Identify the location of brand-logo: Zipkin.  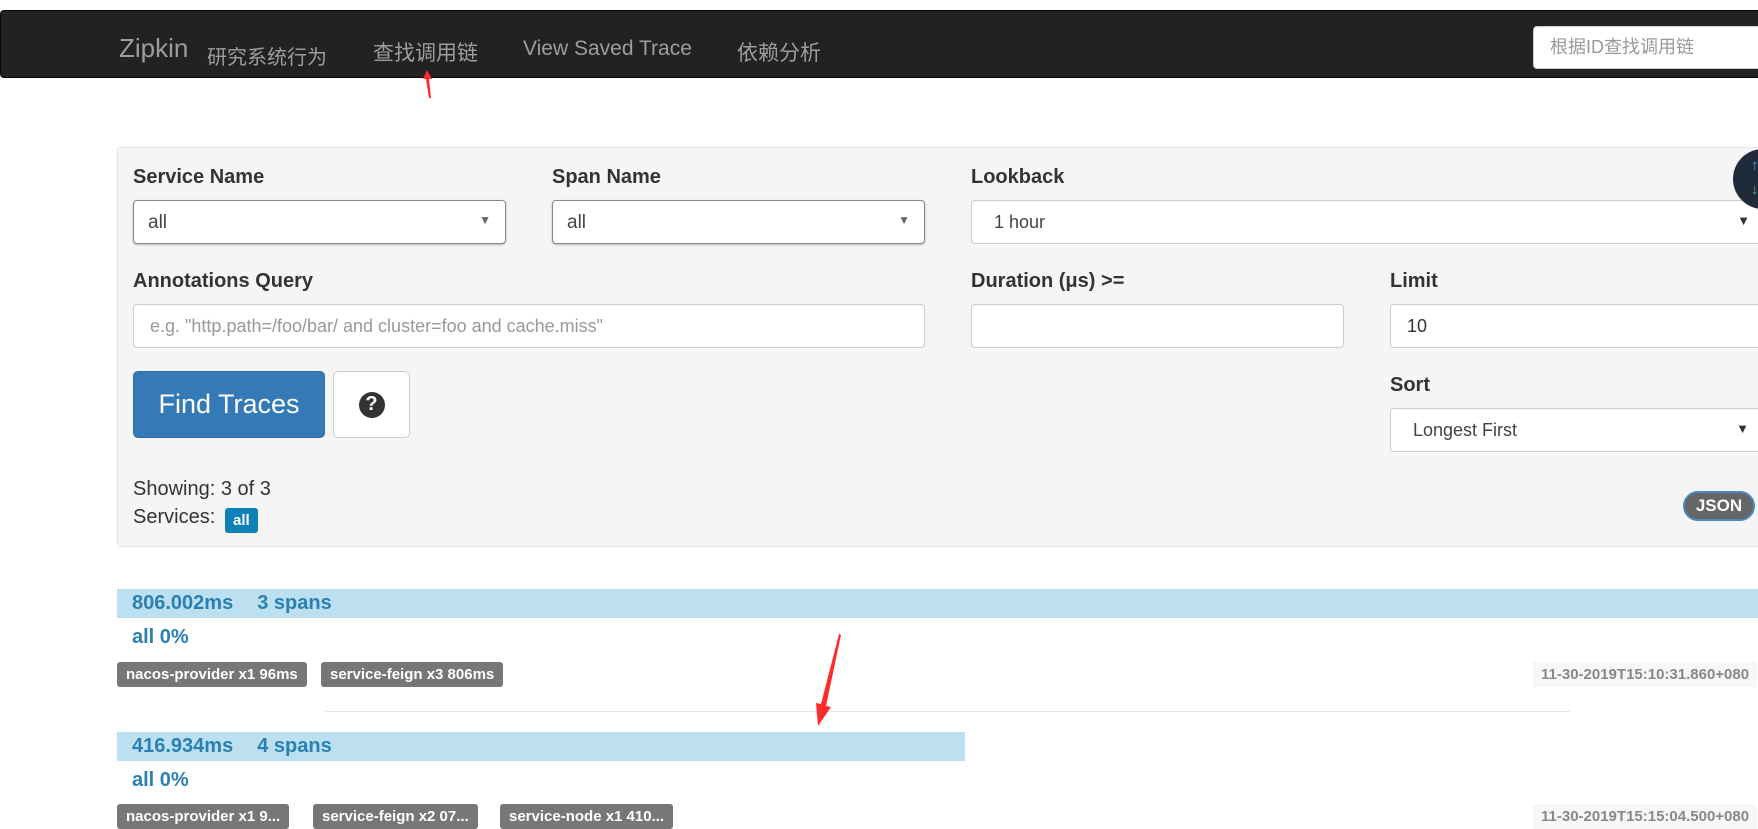
(153, 48).